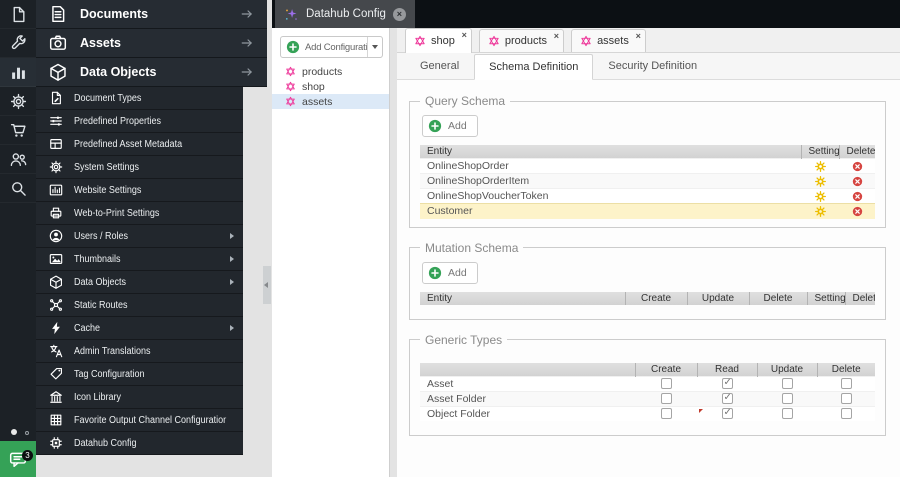  I want to click on checkbox-create-asset, so click(666, 383).